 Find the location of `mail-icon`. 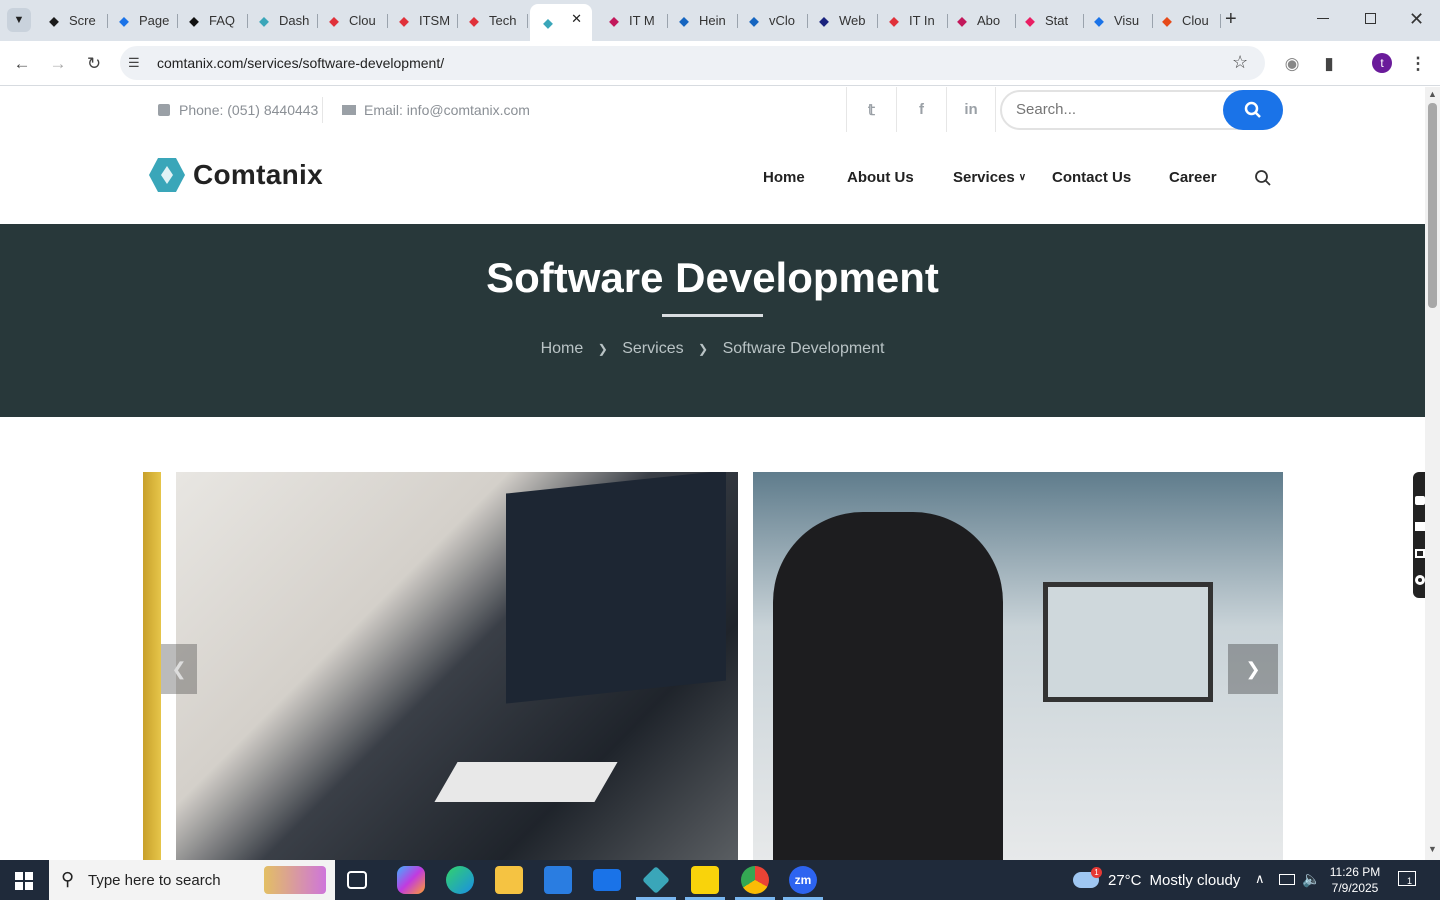

mail-icon is located at coordinates (607, 880).